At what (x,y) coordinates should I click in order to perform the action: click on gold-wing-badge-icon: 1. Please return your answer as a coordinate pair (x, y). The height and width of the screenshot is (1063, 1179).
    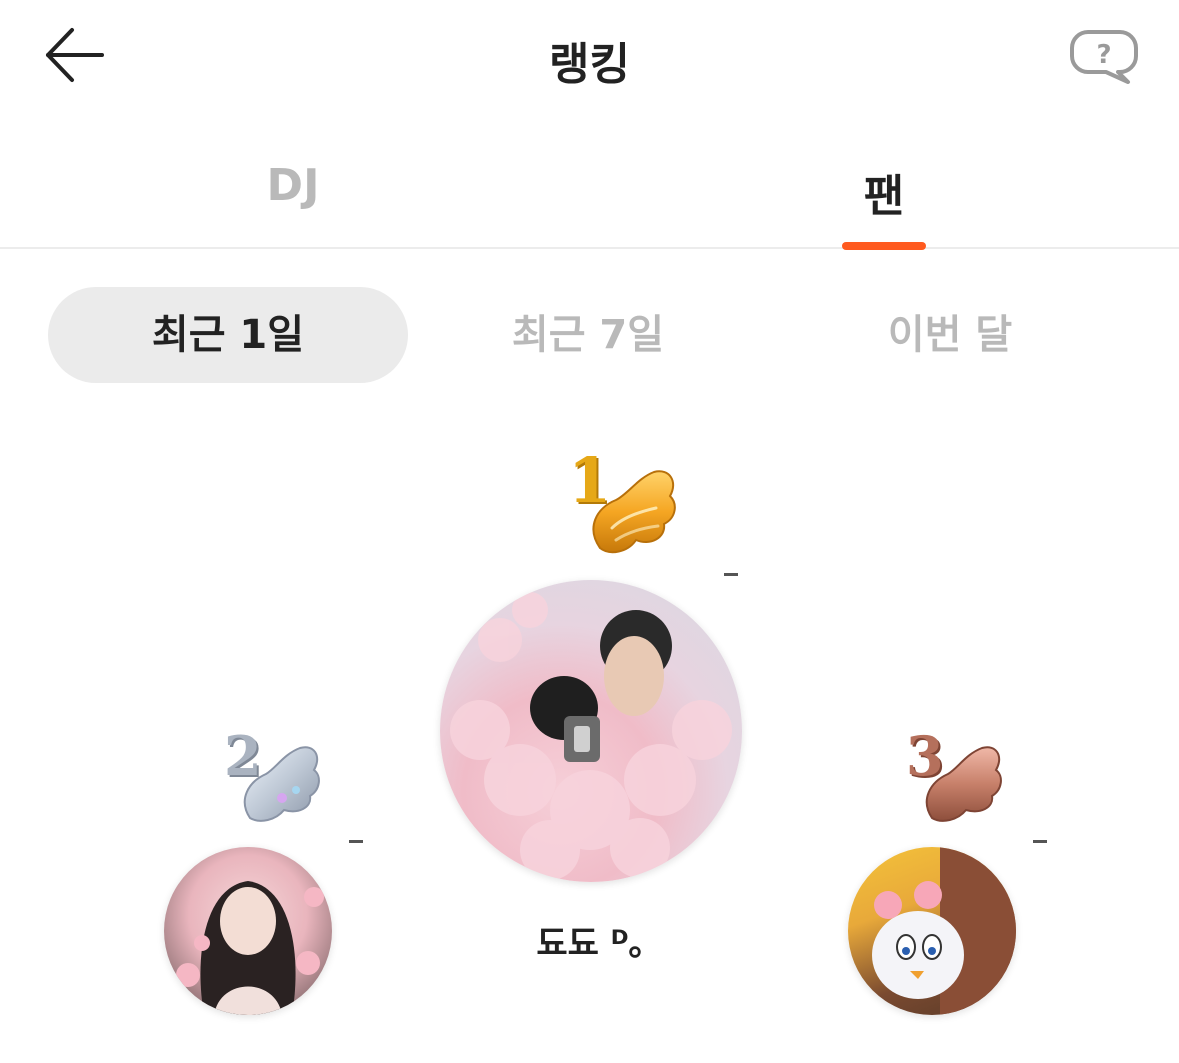
    Looking at the image, I should click on (624, 502).